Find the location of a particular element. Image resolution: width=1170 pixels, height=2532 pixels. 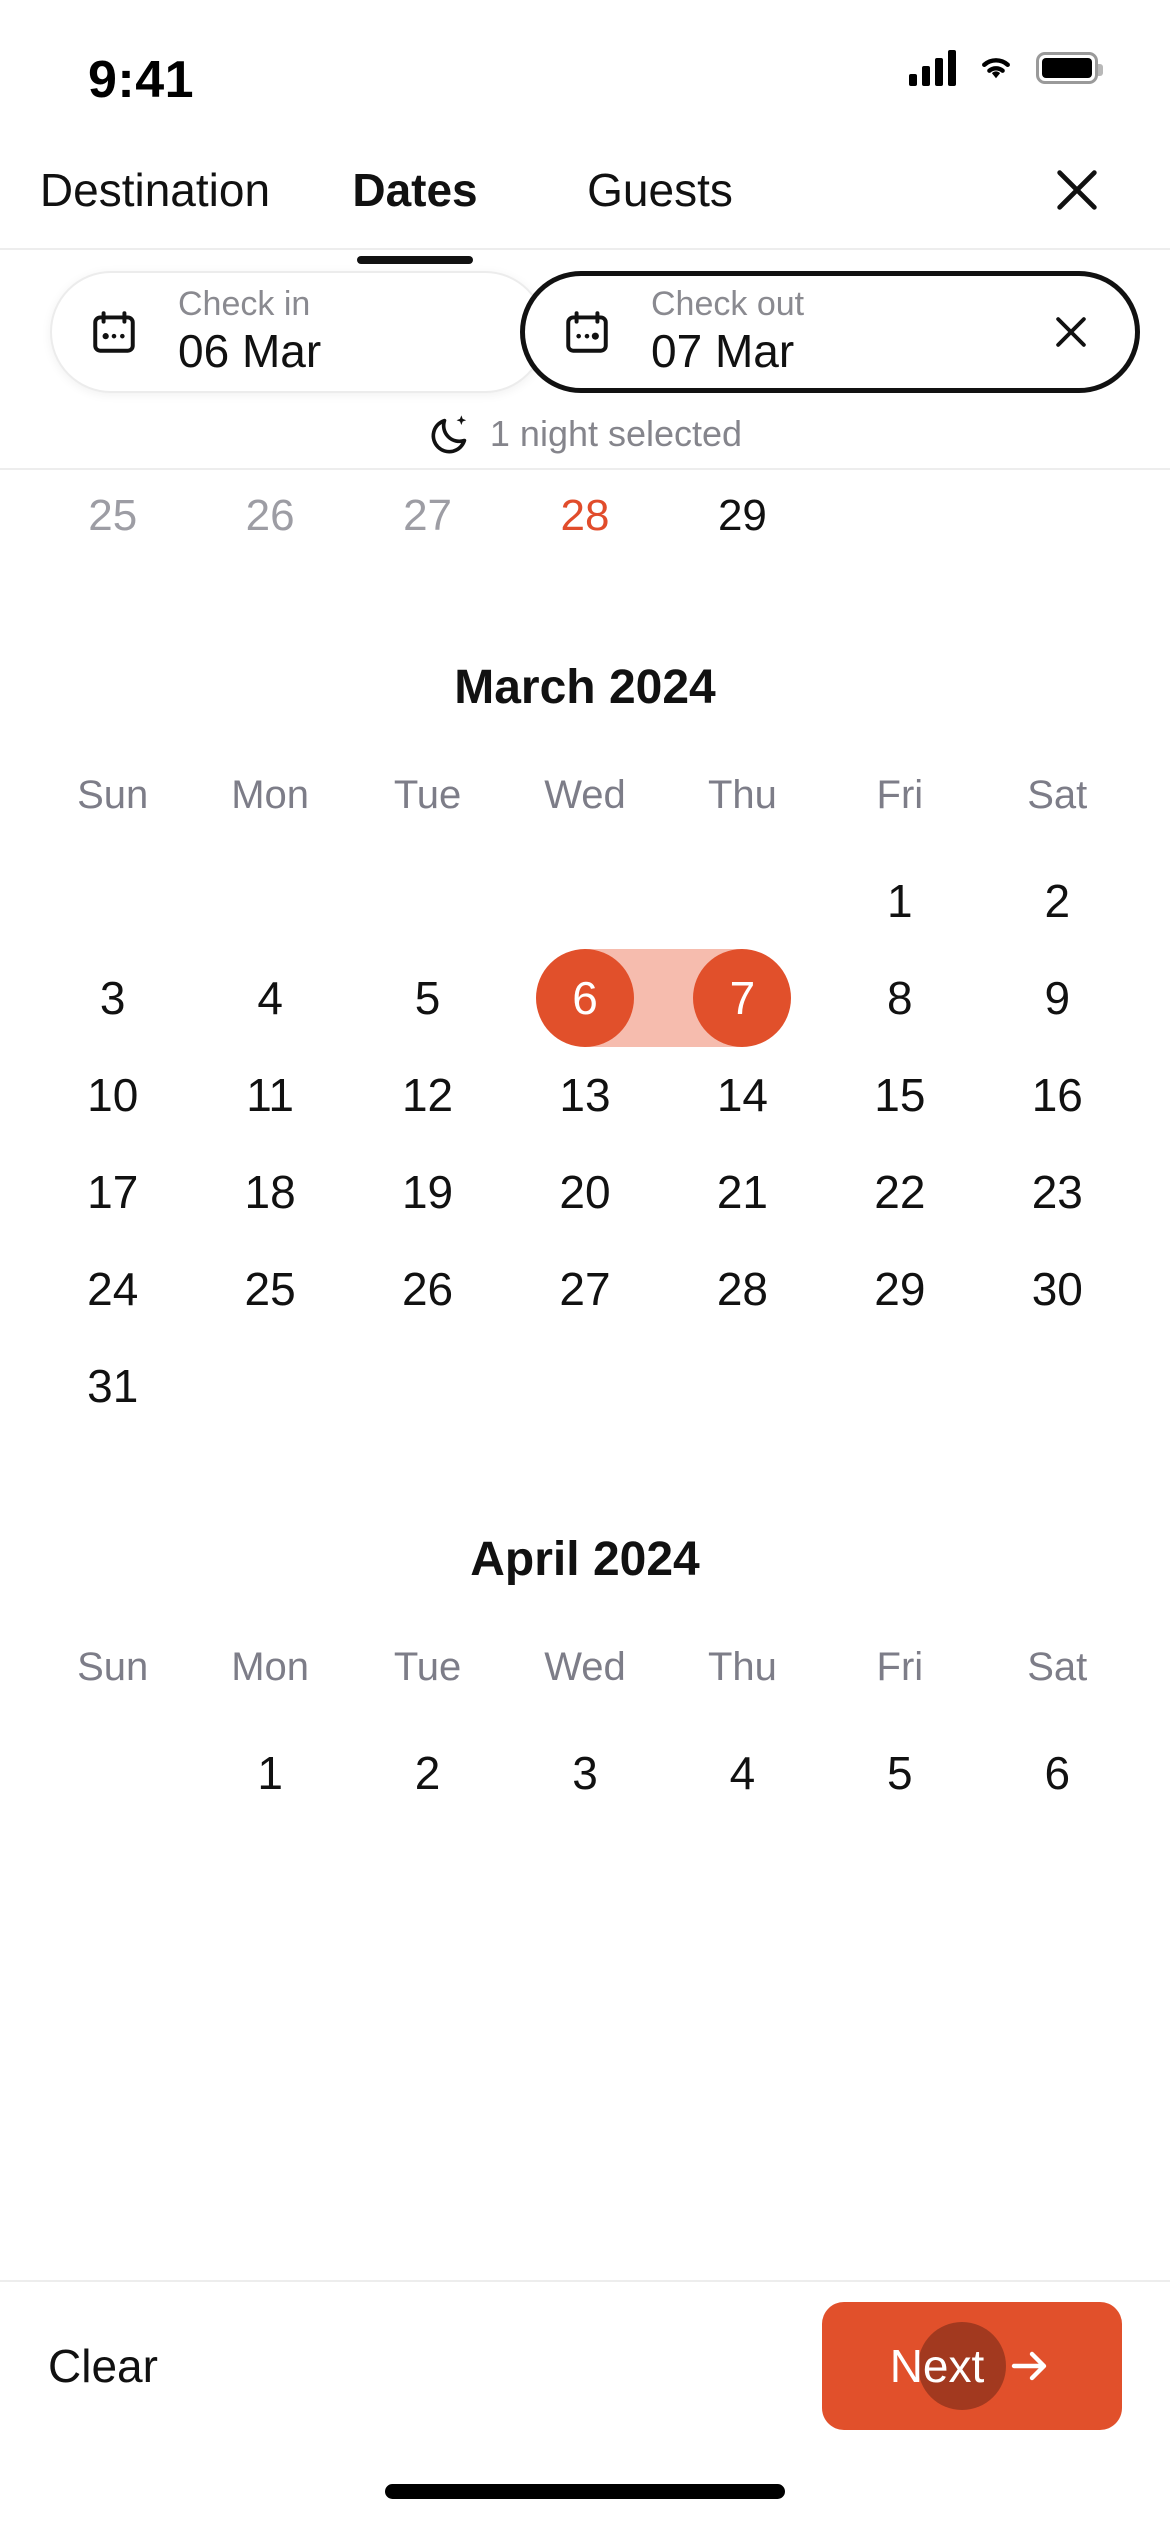

calendar-day-9: 9 is located at coordinates (1057, 997).